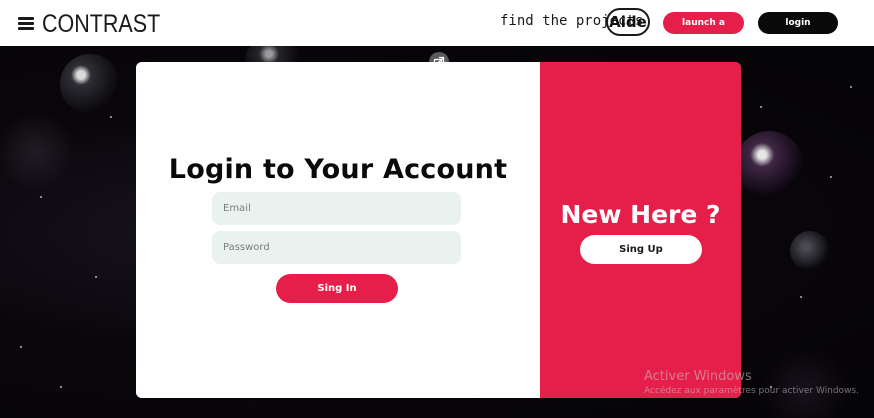 The width and height of the screenshot is (874, 418). Describe the element at coordinates (698, 376) in the screenshot. I see `windows-activation-title: Activer Windows` at that location.